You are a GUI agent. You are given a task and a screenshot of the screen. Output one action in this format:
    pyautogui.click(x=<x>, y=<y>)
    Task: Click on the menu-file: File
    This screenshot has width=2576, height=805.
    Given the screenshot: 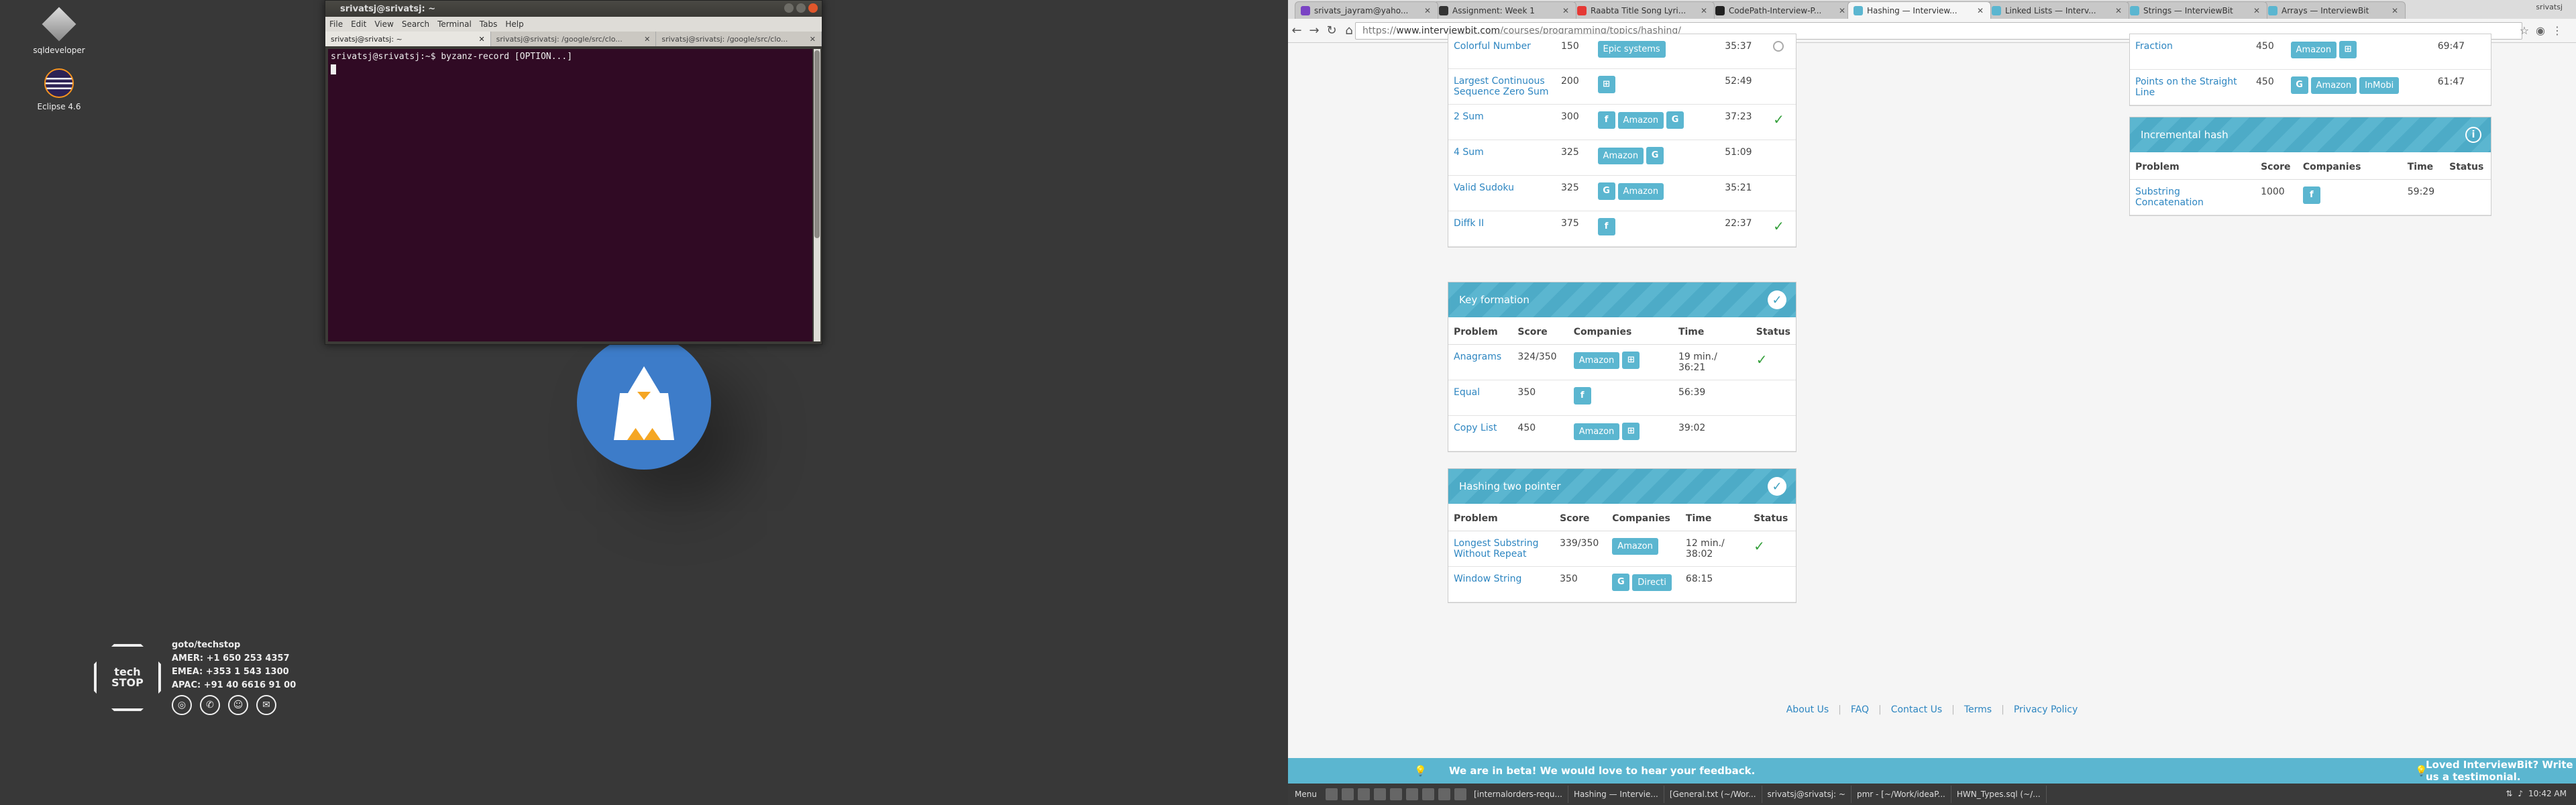 What is the action you would take?
    pyautogui.click(x=336, y=24)
    